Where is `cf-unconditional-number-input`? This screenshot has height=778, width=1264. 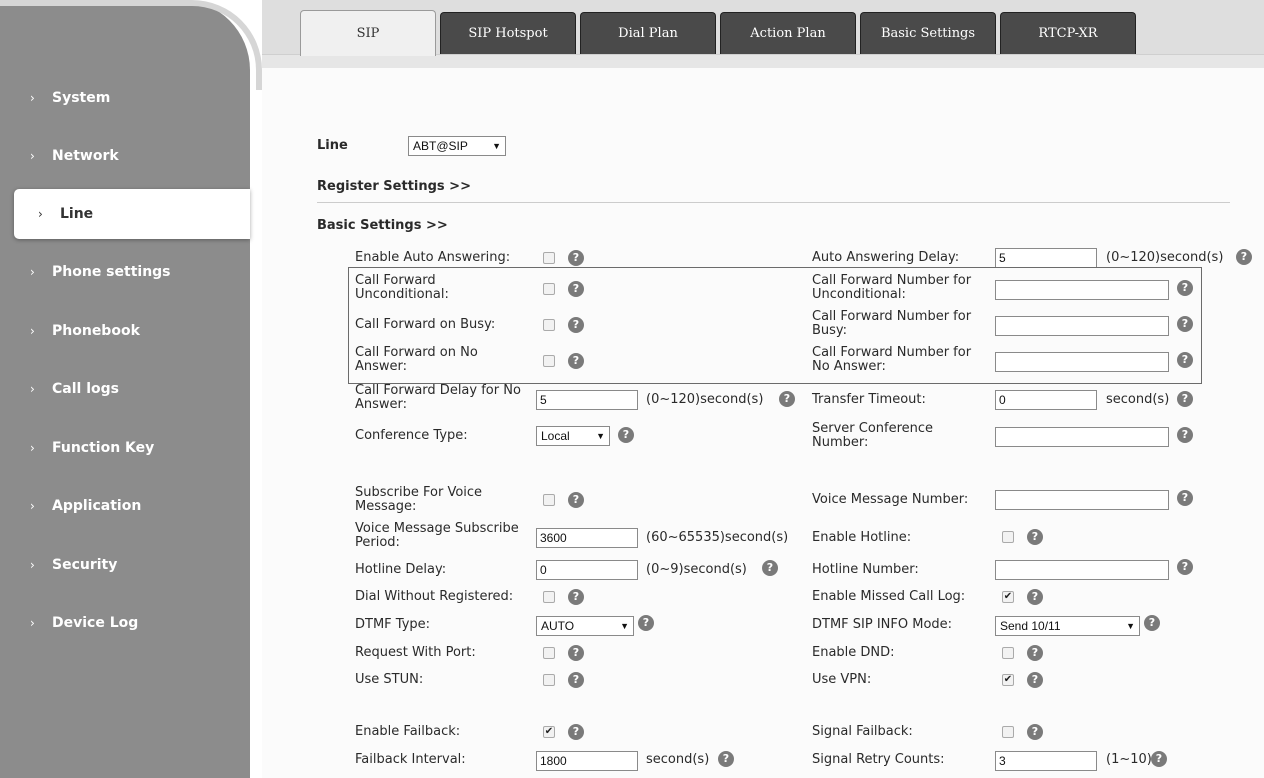 cf-unconditional-number-input is located at coordinates (1082, 290).